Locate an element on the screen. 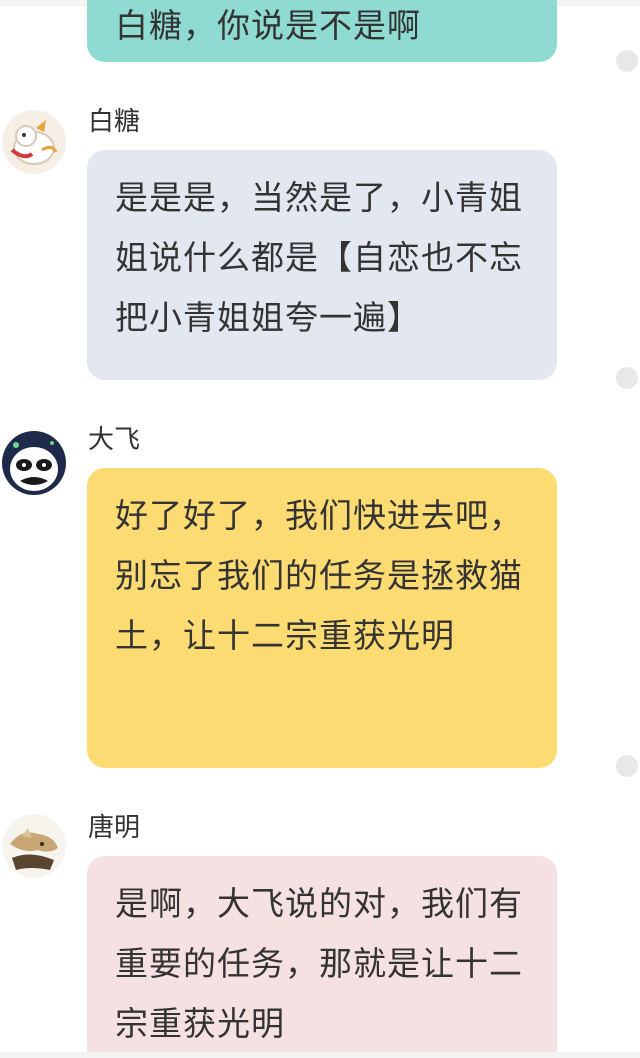 The width and height of the screenshot is (640, 1058). sender-name-3: 唐明 is located at coordinates (114, 828).